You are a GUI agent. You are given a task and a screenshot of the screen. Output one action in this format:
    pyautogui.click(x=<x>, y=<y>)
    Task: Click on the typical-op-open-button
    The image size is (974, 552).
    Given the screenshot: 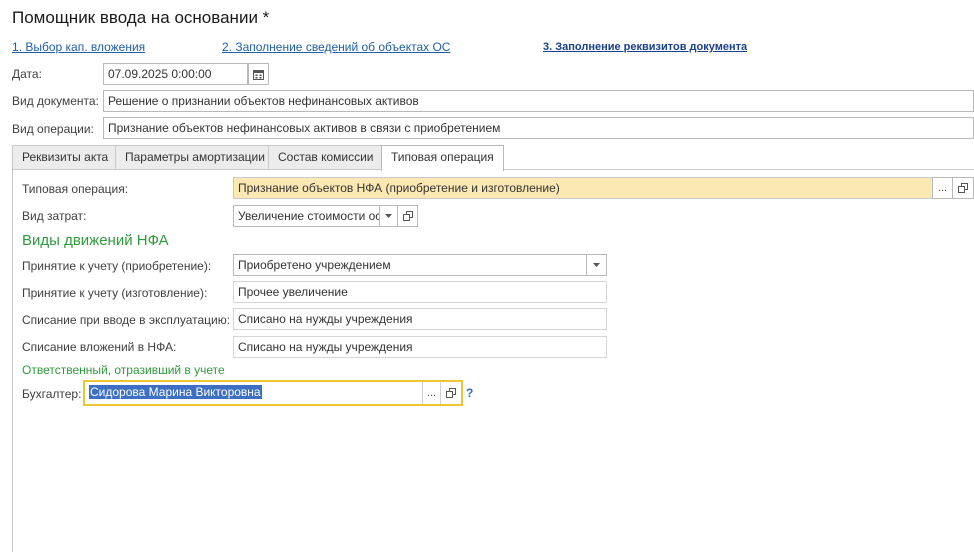 What is the action you would take?
    pyautogui.click(x=963, y=188)
    